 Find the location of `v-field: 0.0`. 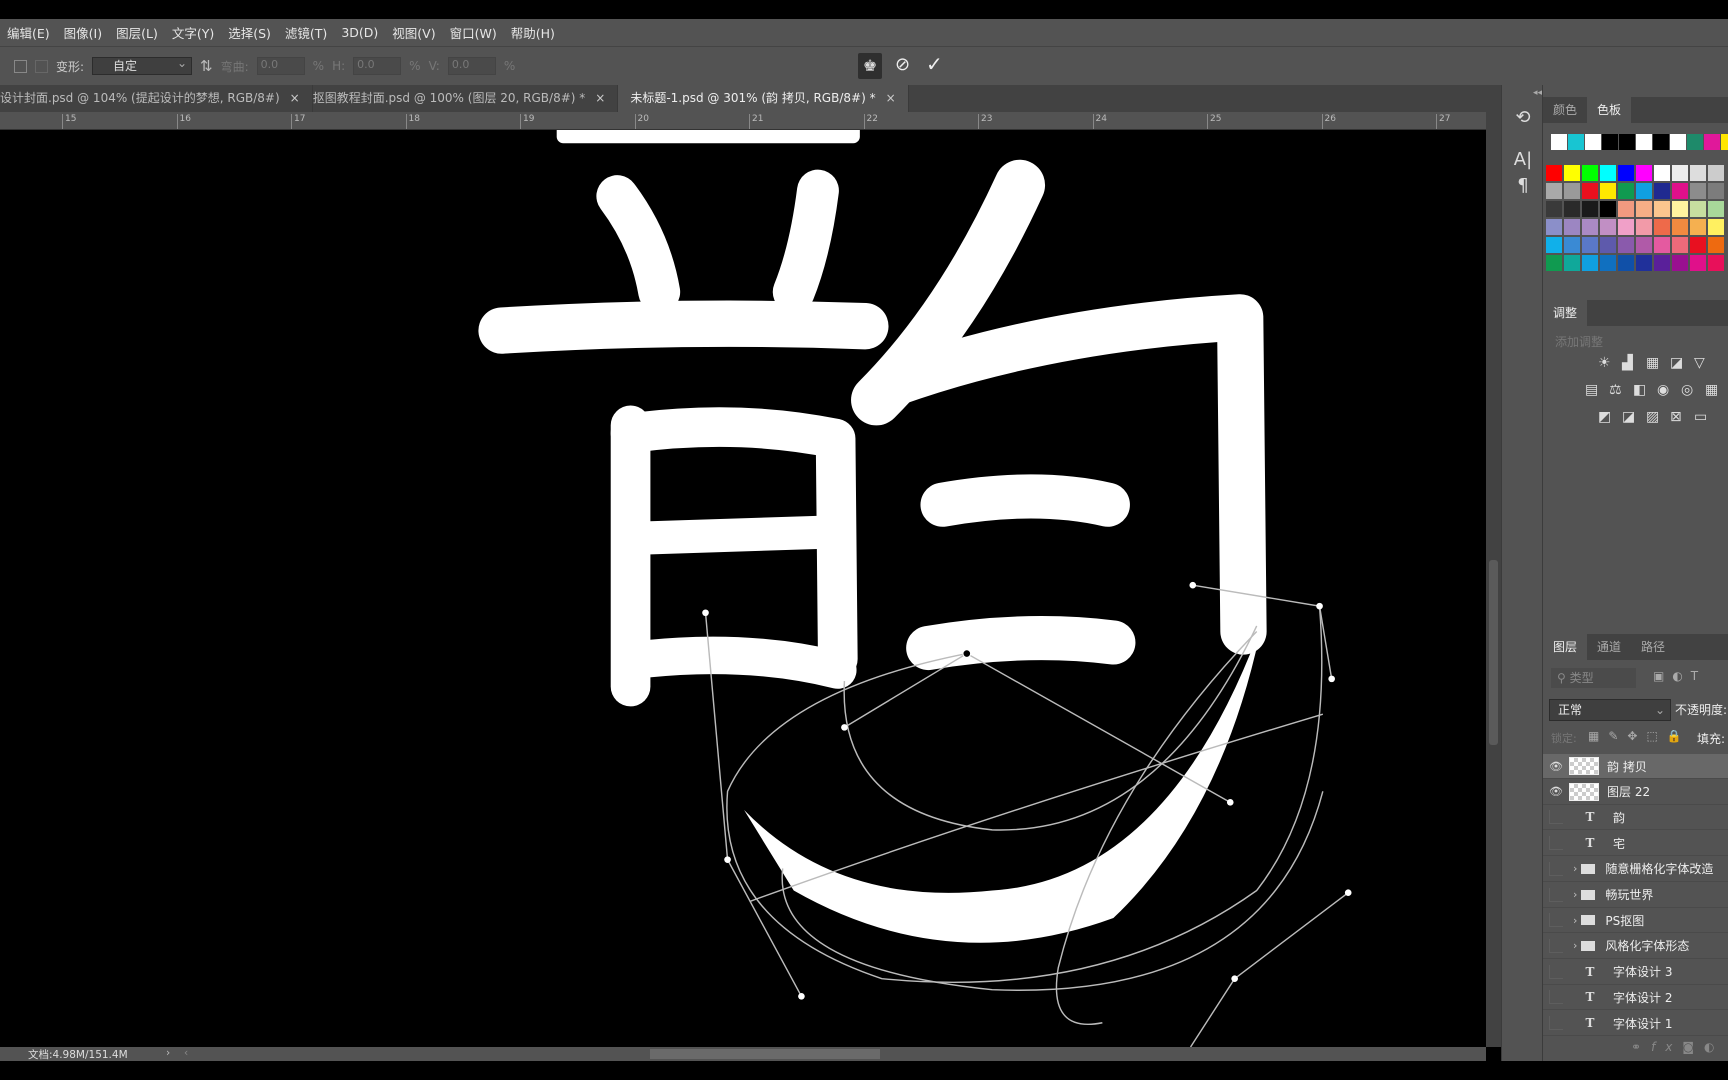

v-field: 0.0 is located at coordinates (471, 66).